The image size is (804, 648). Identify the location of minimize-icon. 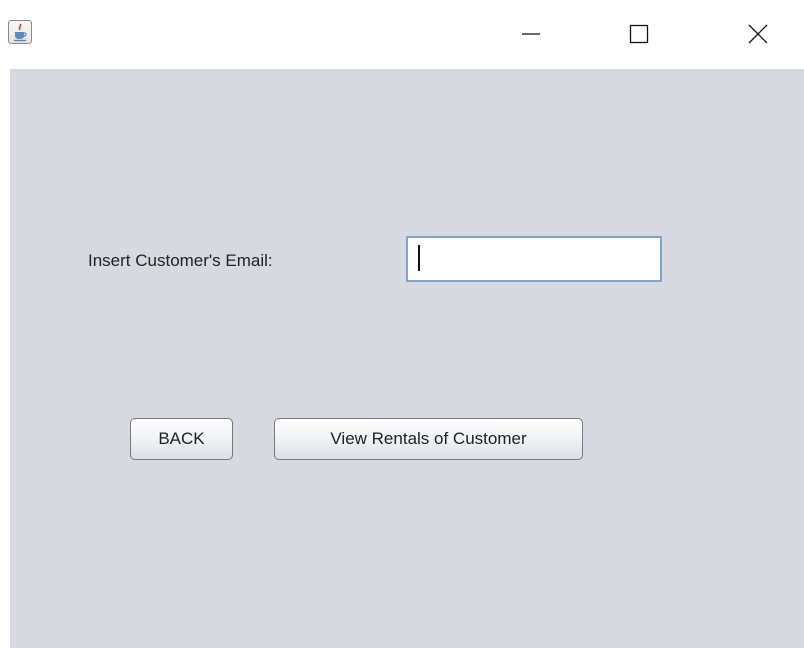
(531, 34).